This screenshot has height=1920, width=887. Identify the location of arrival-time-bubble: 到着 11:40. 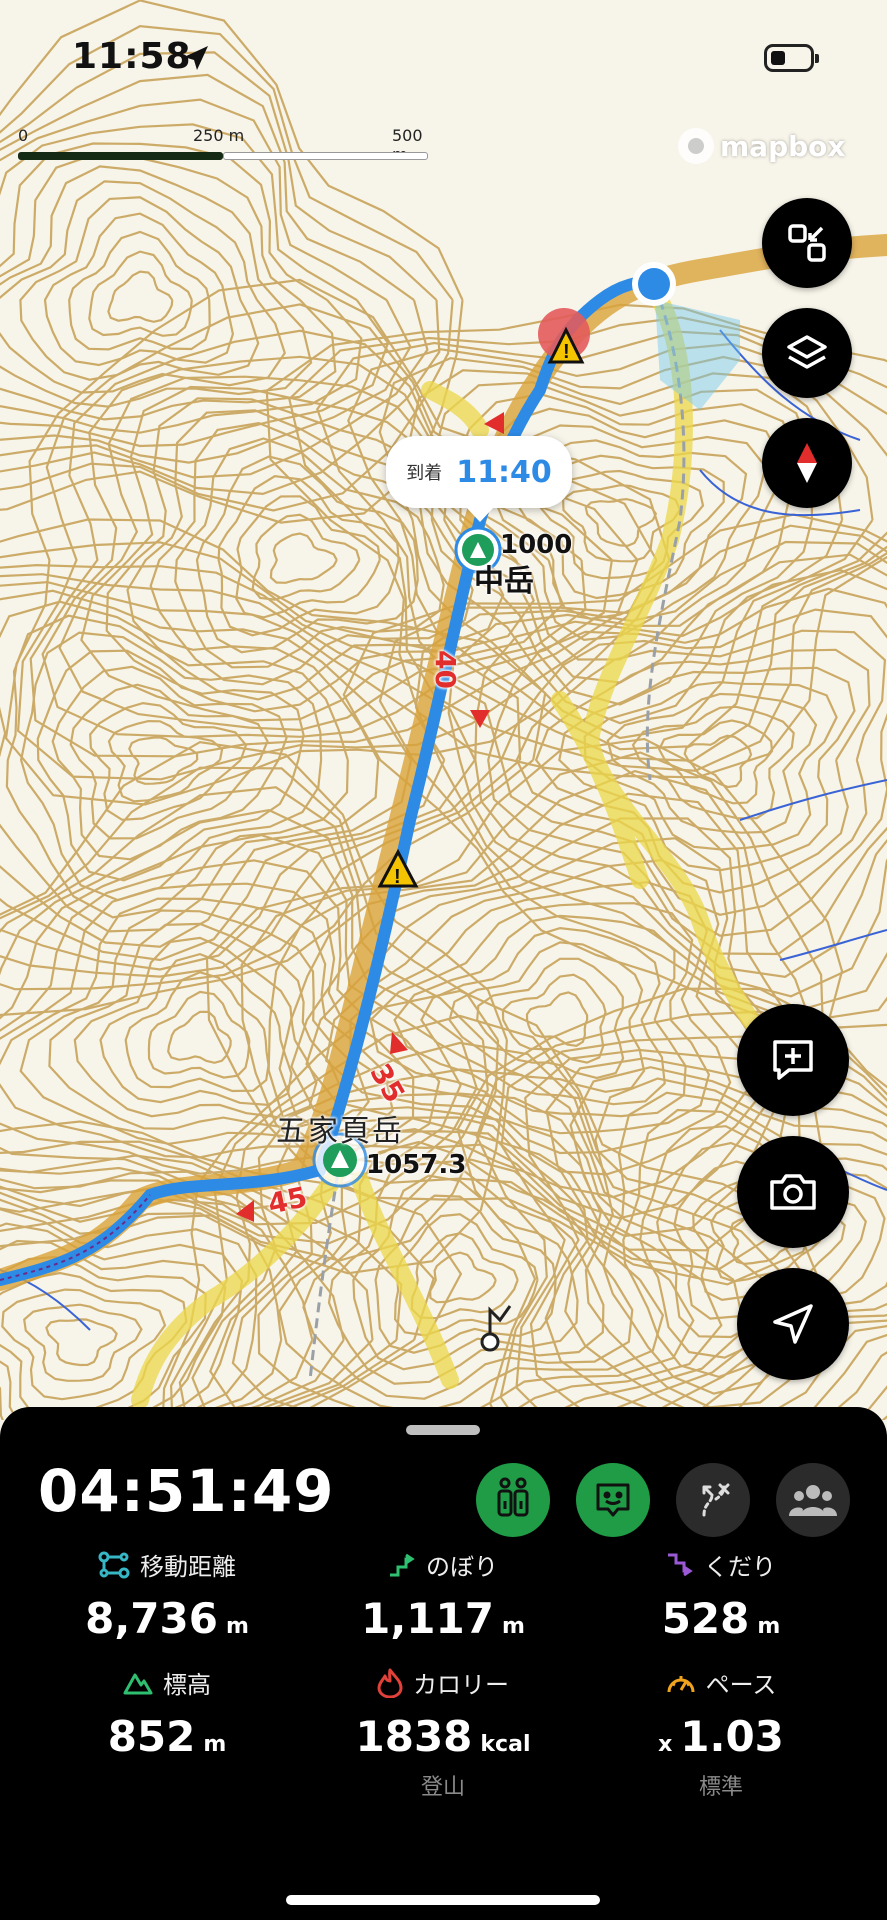
(479, 479).